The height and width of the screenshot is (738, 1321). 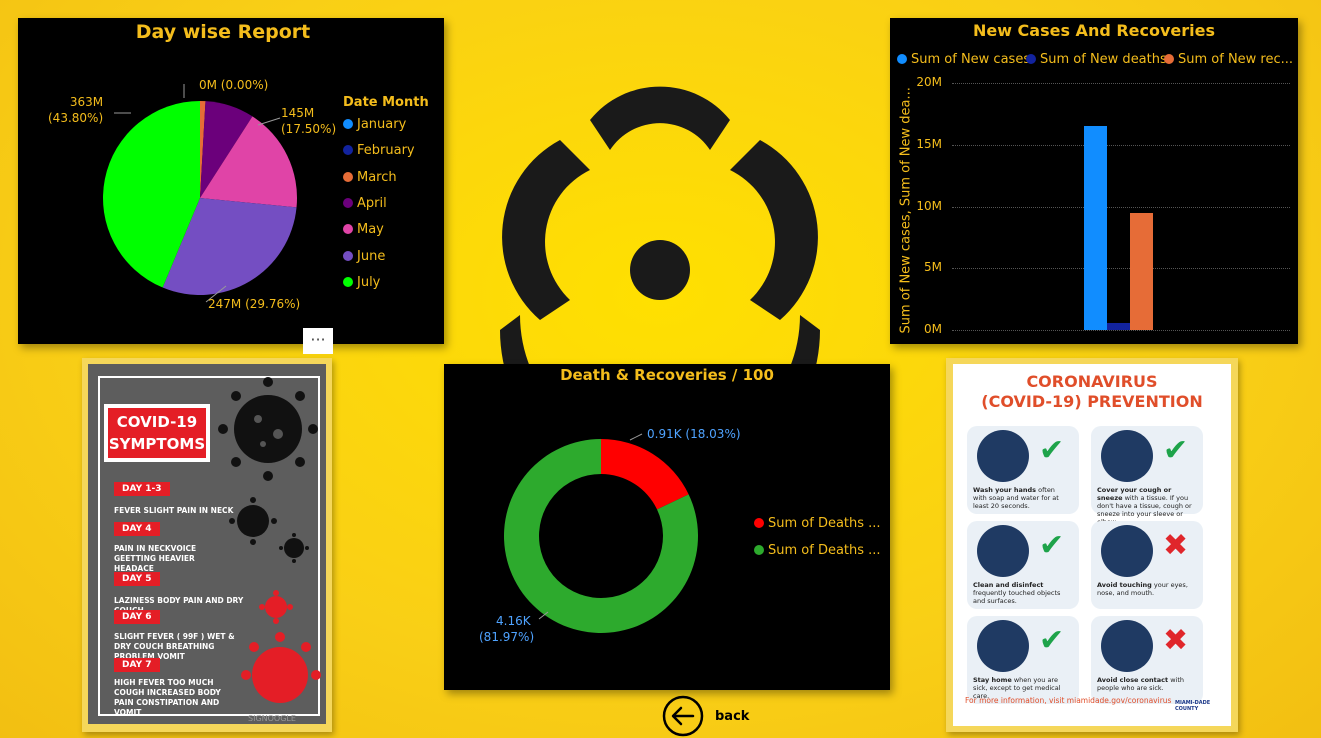 I want to click on pie-label-june: 247M (29.76%), so click(x=254, y=304).